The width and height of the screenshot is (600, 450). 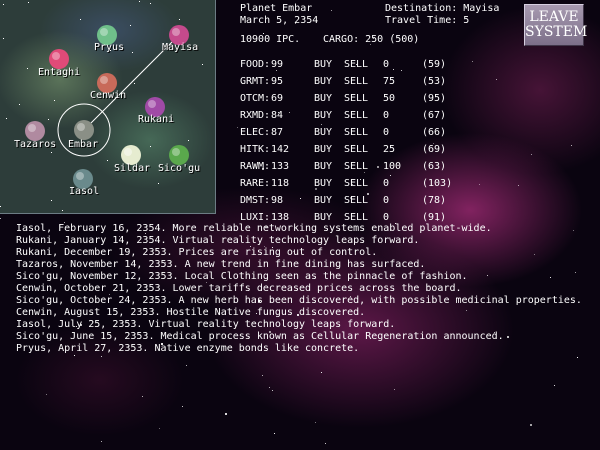 I want to click on cargo-held: 50, so click(x=389, y=98).